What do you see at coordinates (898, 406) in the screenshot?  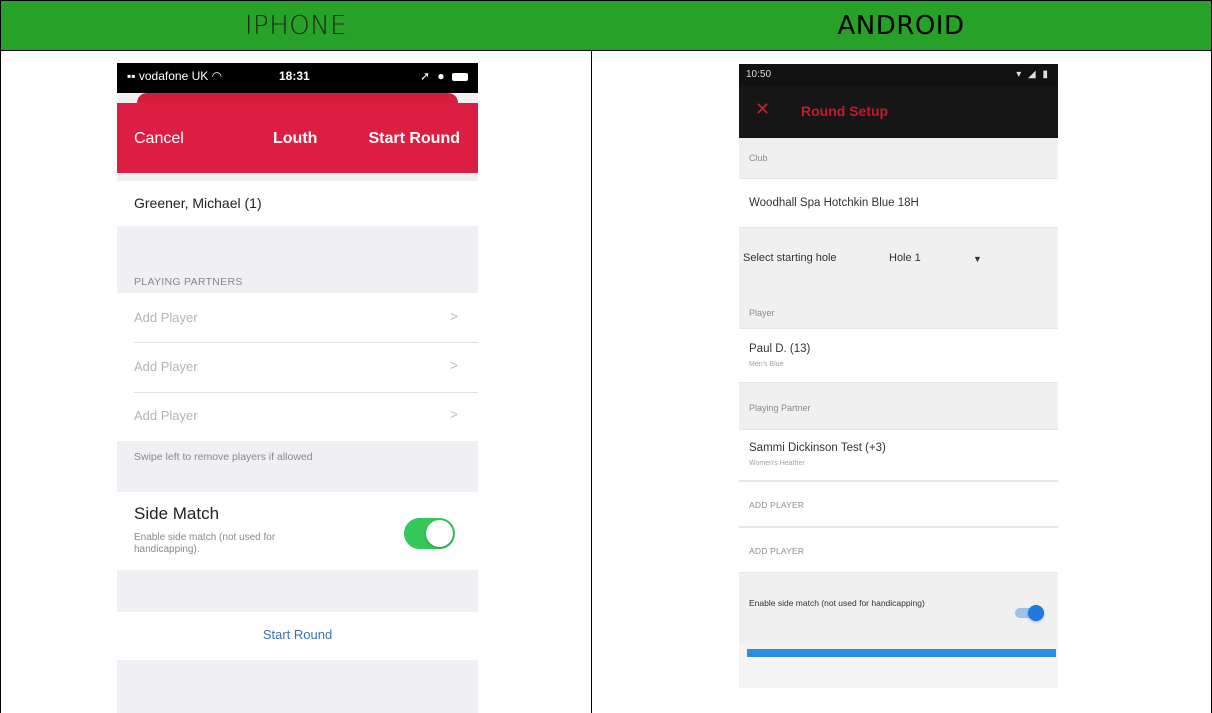 I see `partner-label-row: Playing Partner` at bounding box center [898, 406].